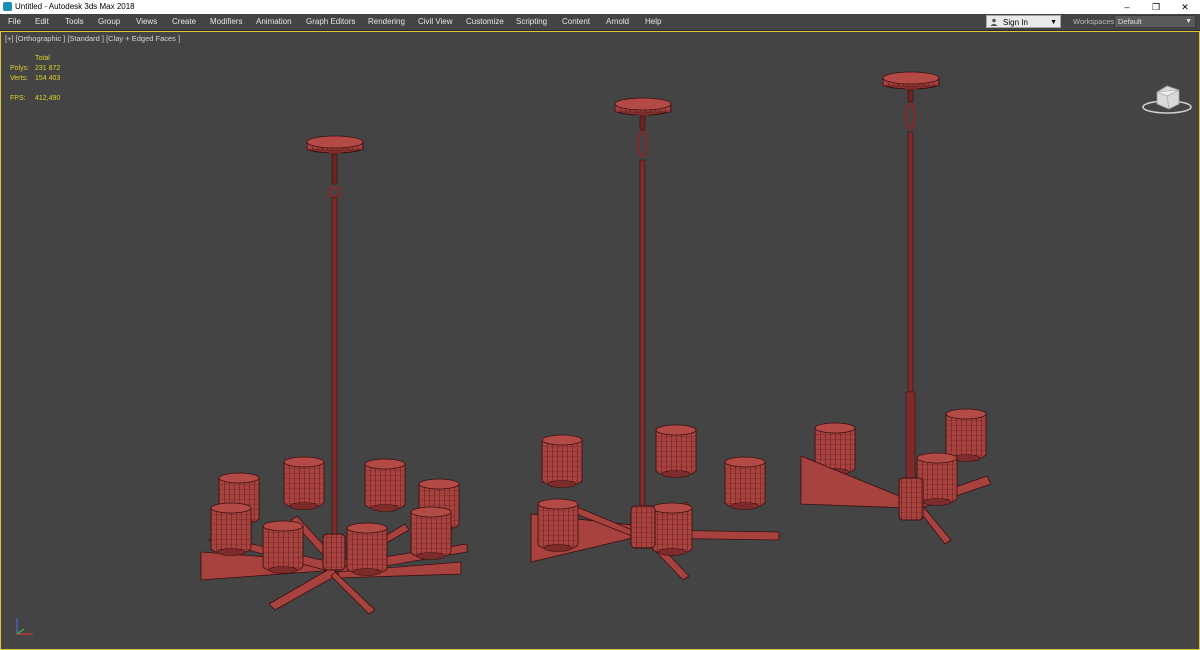 The image size is (1200, 650). What do you see at coordinates (1155, 21) in the screenshot?
I see `workspaces-select: Default ▼` at bounding box center [1155, 21].